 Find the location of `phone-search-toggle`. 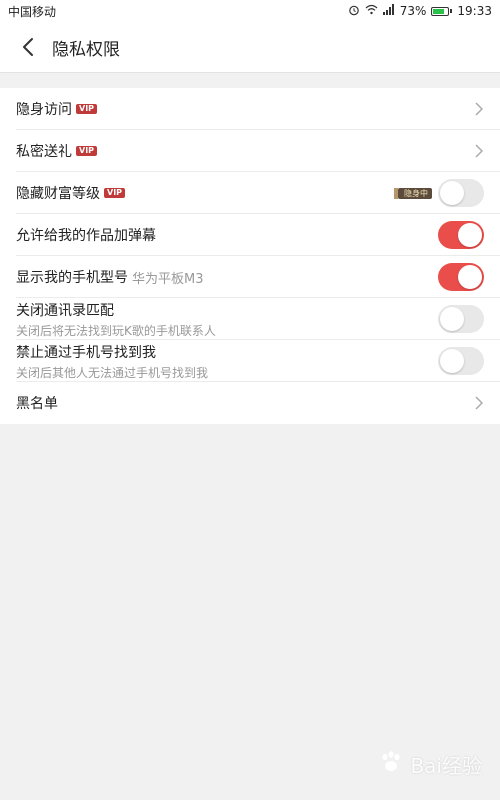

phone-search-toggle is located at coordinates (461, 361).